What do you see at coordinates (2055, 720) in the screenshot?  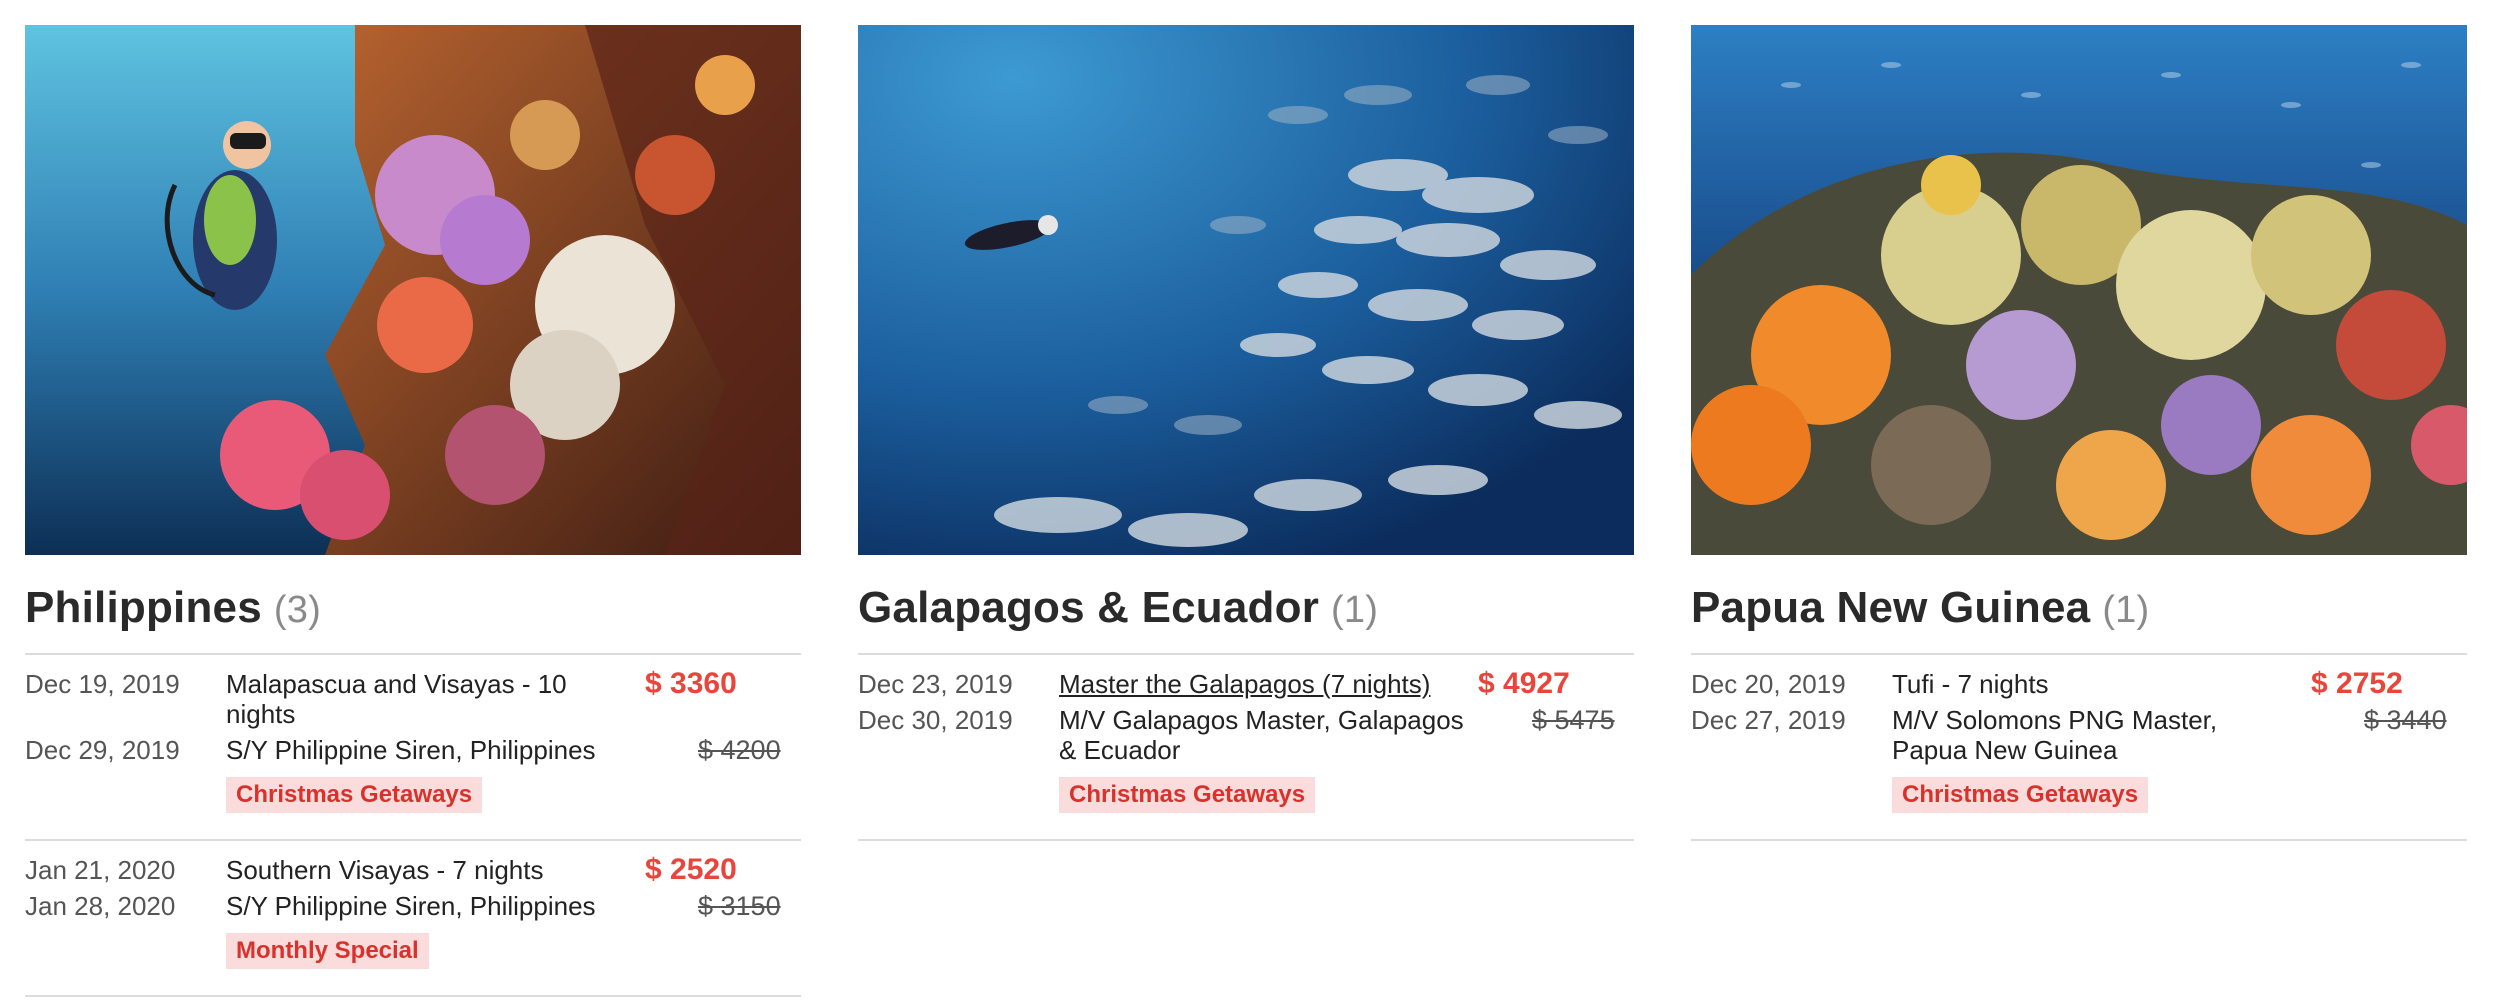 I see `trip-vessel-line1: M/V Solomons PNG Master,` at bounding box center [2055, 720].